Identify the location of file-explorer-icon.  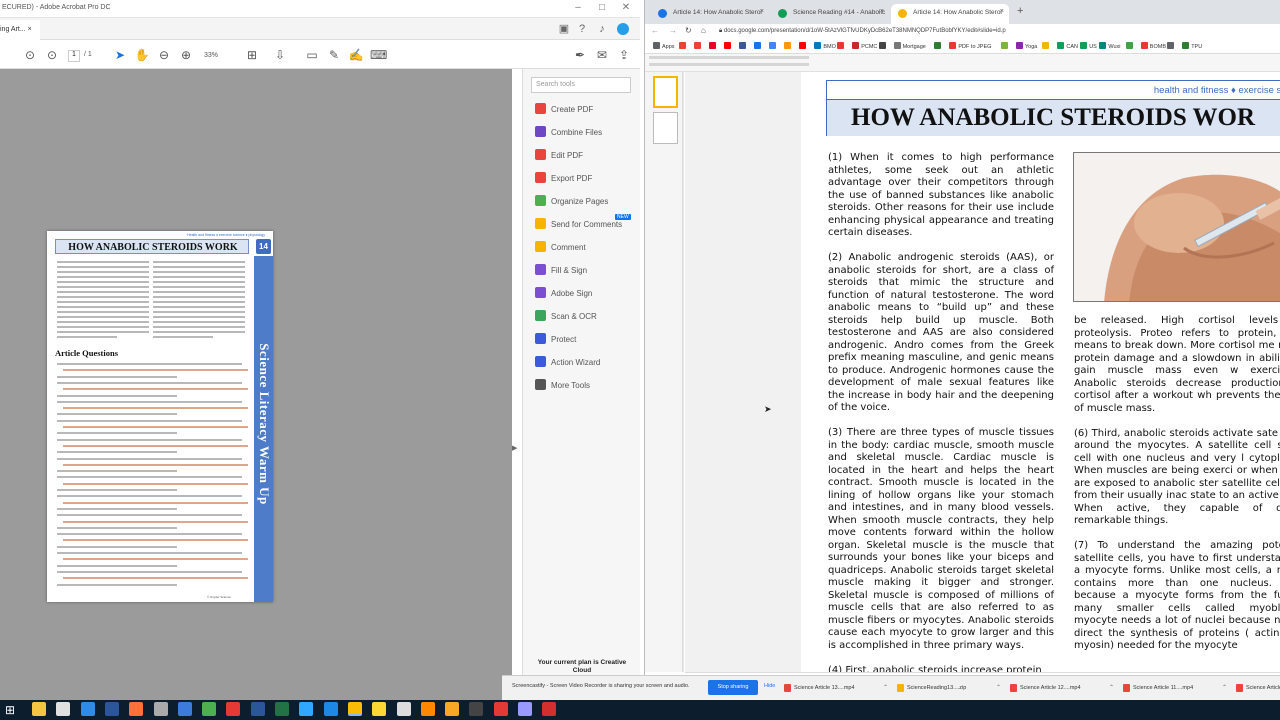
(39, 709).